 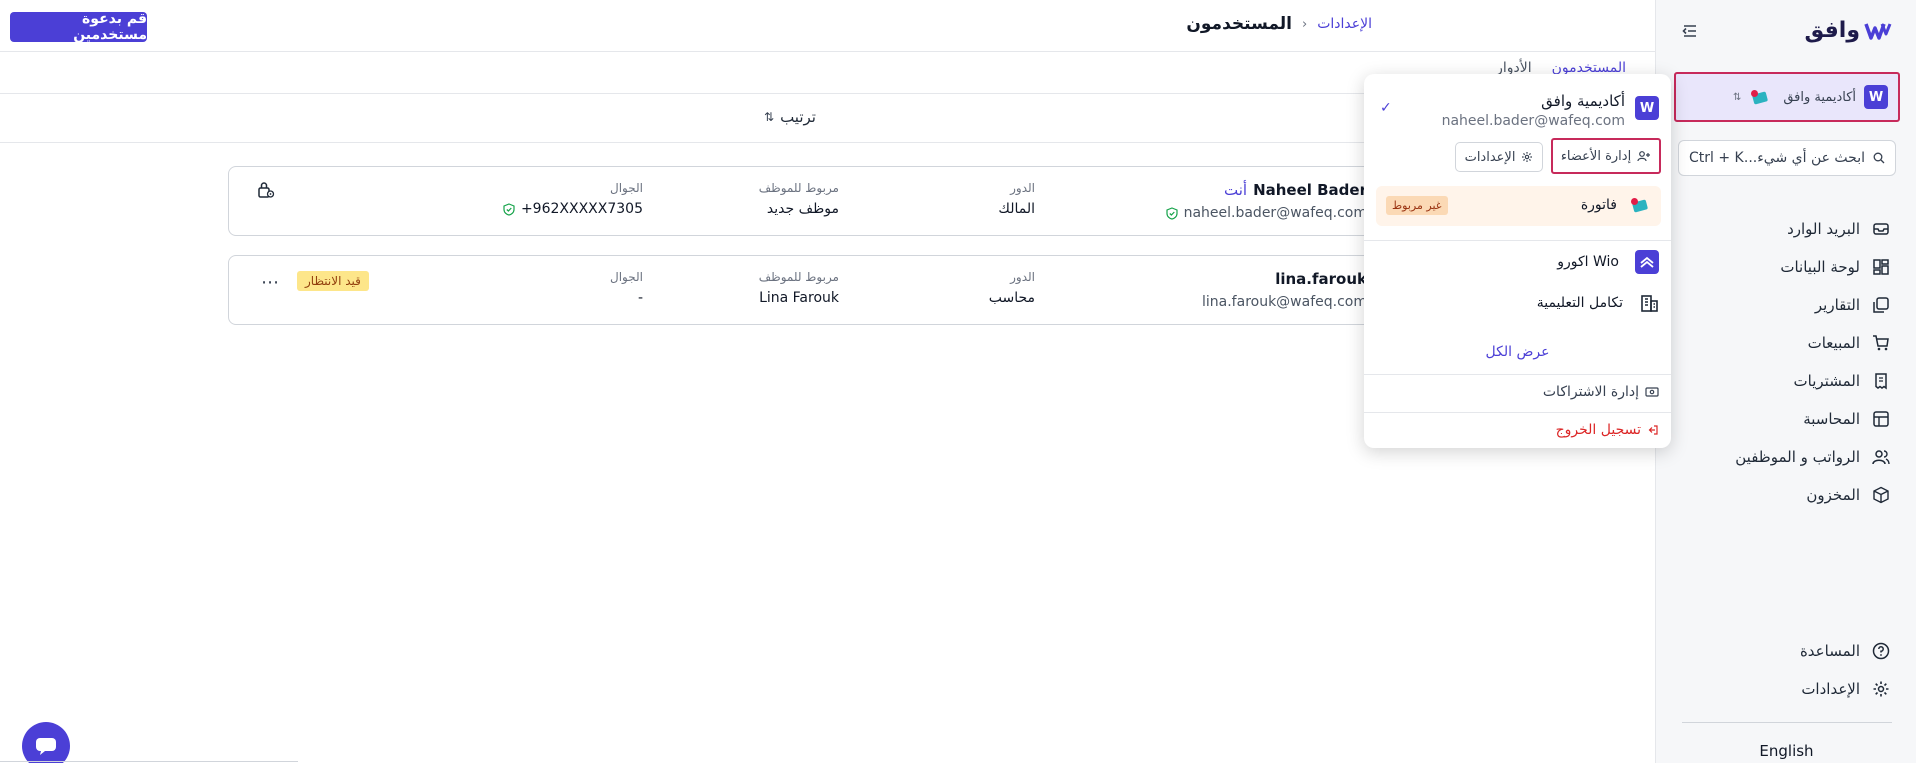 I want to click on linked-app-name: فاتورة, so click(x=1598, y=205).